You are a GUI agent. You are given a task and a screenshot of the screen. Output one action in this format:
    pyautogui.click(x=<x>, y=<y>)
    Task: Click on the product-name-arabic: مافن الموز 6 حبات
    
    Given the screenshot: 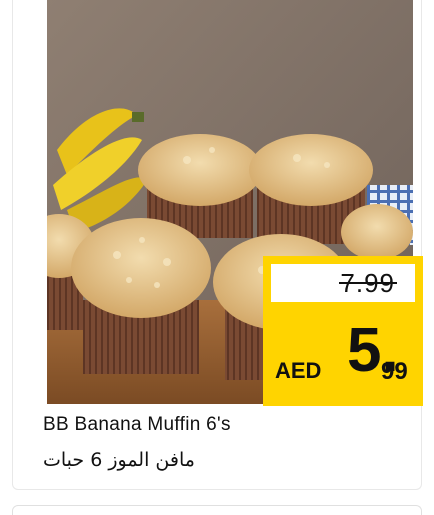 What is the action you would take?
    pyautogui.click(x=119, y=460)
    